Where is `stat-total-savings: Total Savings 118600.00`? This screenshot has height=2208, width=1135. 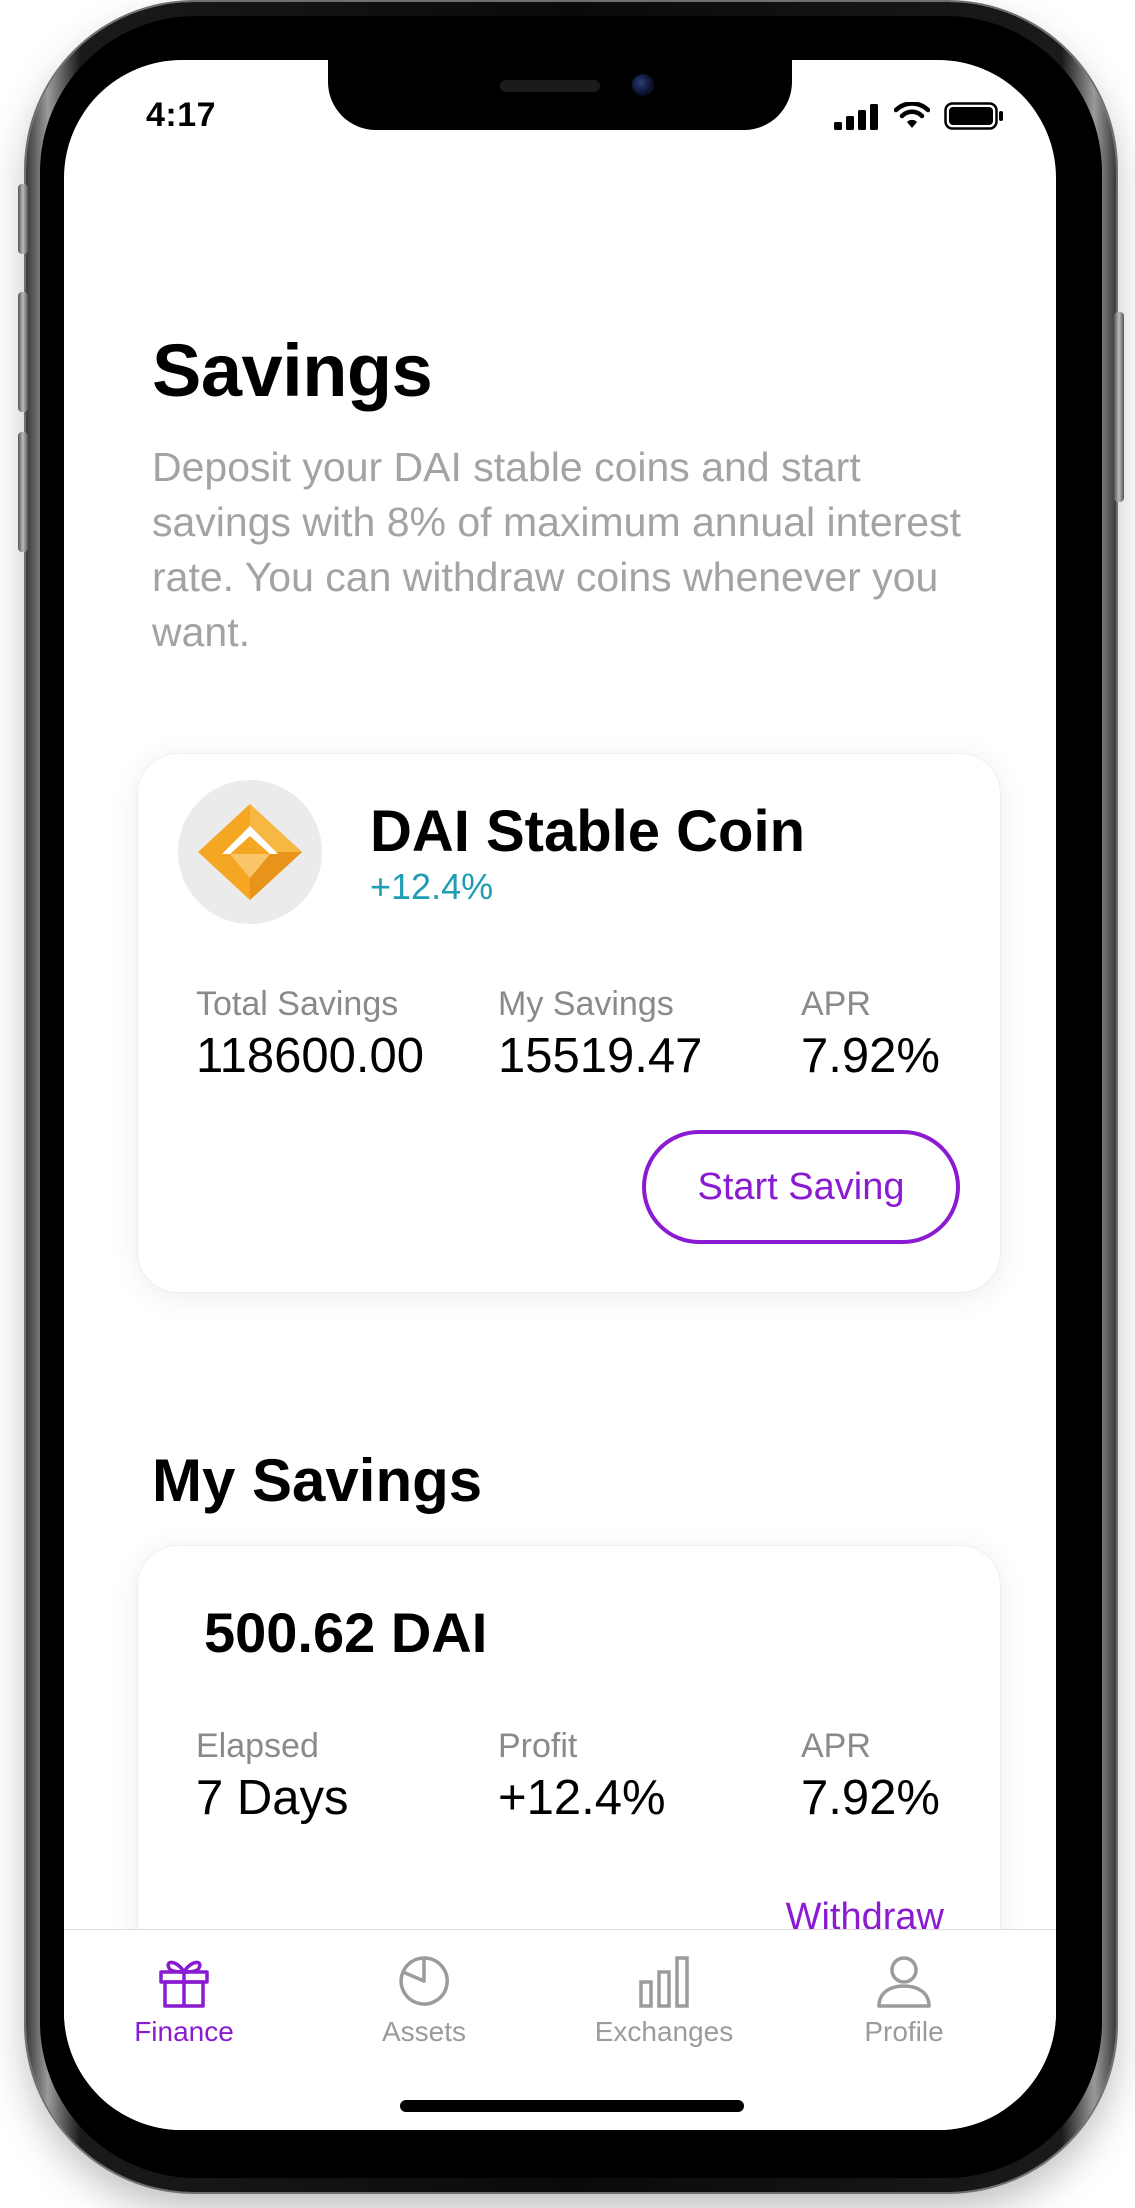
stat-total-savings: Total Savings 118600.00 is located at coordinates (310, 1035).